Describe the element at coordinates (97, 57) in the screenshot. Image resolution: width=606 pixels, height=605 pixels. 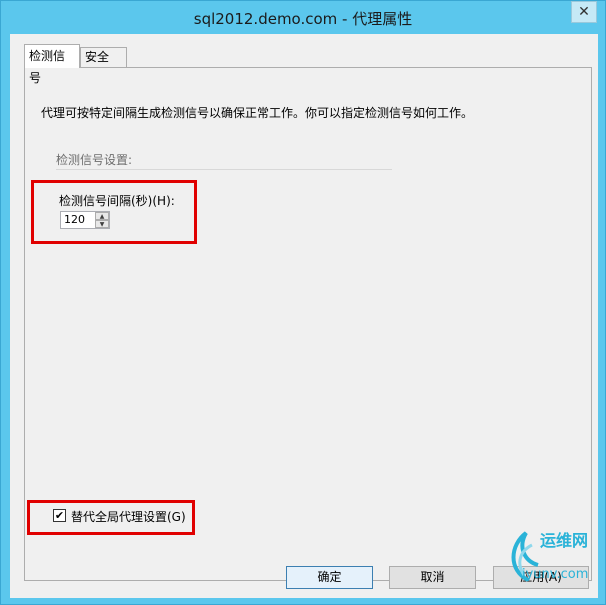
I see `tab-security-label: 安全` at that location.